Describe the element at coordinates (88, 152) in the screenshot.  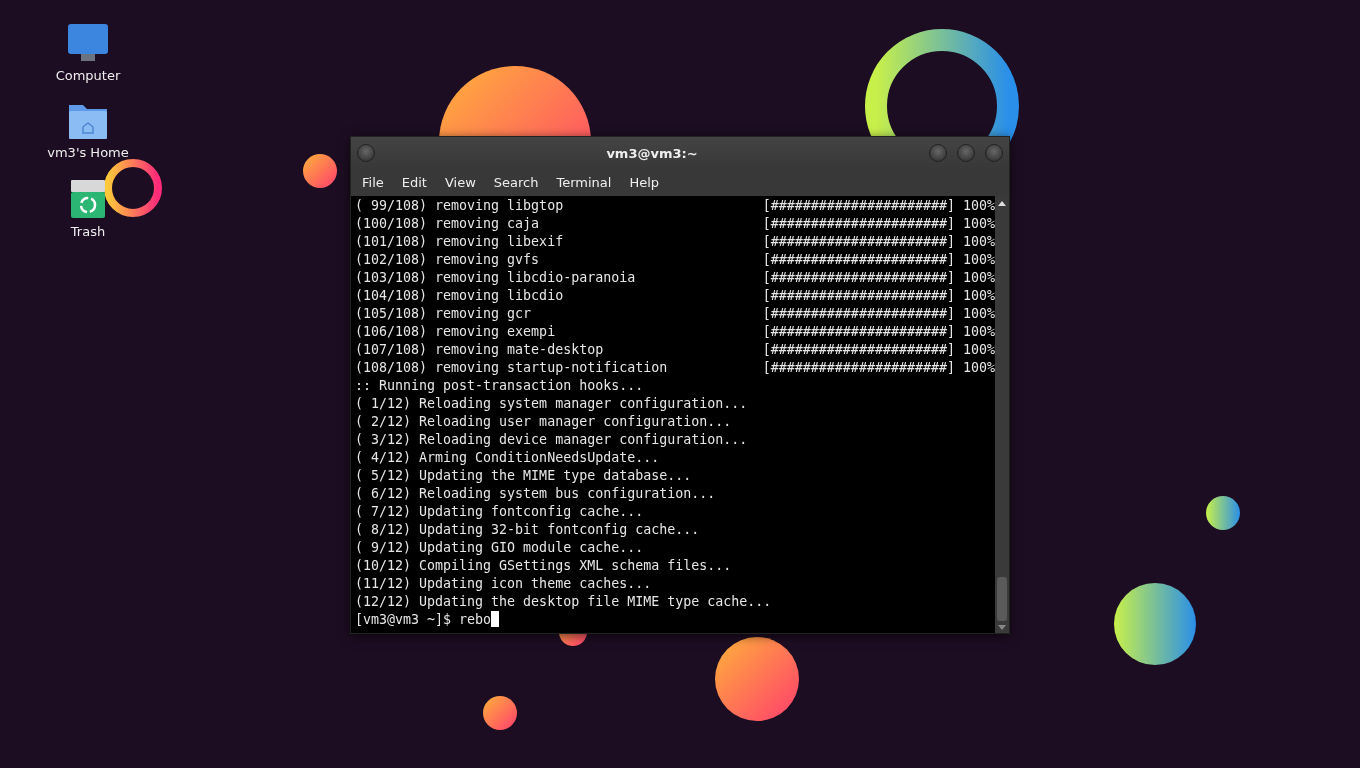
I see `icon-label: vm3's Home` at that location.